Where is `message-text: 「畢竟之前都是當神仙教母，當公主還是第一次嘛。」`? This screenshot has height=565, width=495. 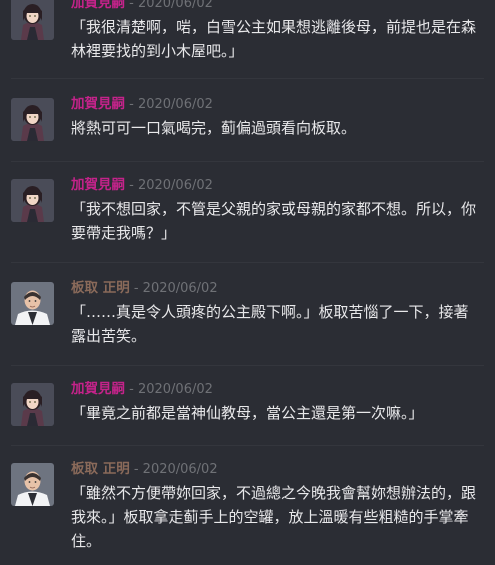 message-text: 「畢竟之前都是當神仙教母，當公主還是第一次嘛。」 is located at coordinates (247, 413).